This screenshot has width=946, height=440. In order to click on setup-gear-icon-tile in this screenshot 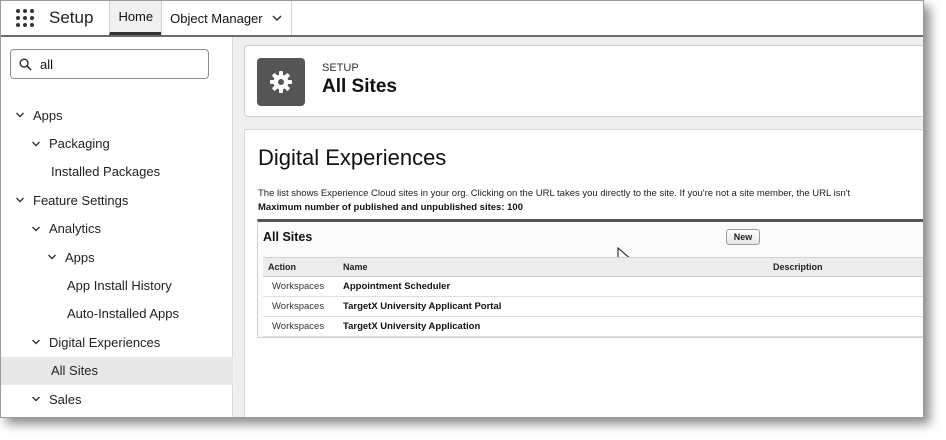, I will do `click(281, 82)`.